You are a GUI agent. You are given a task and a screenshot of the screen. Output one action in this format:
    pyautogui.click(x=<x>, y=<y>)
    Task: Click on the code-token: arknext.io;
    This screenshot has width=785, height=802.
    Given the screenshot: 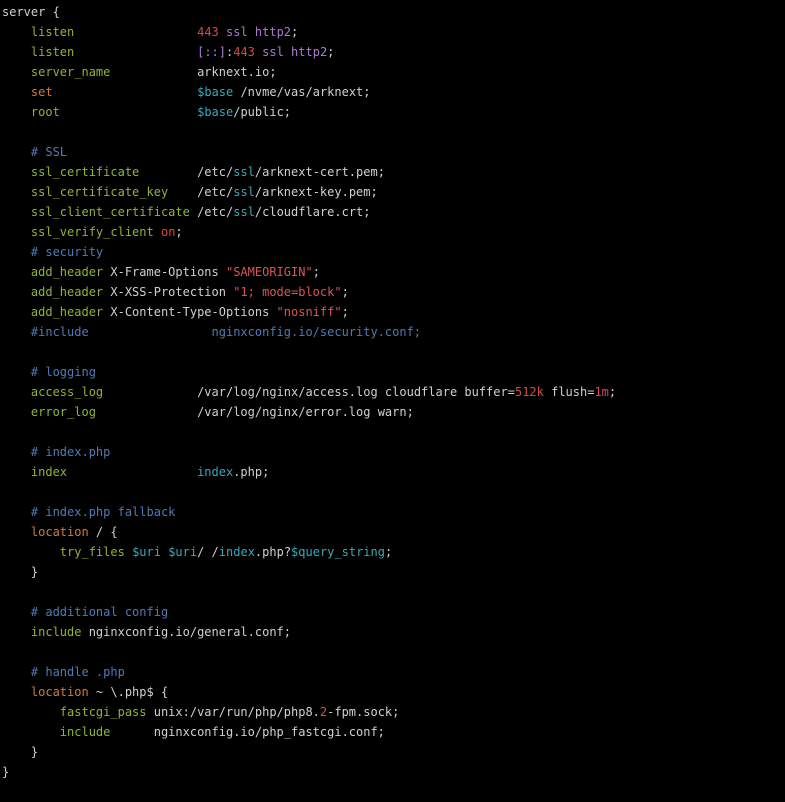 What is the action you would take?
    pyautogui.click(x=193, y=72)
    